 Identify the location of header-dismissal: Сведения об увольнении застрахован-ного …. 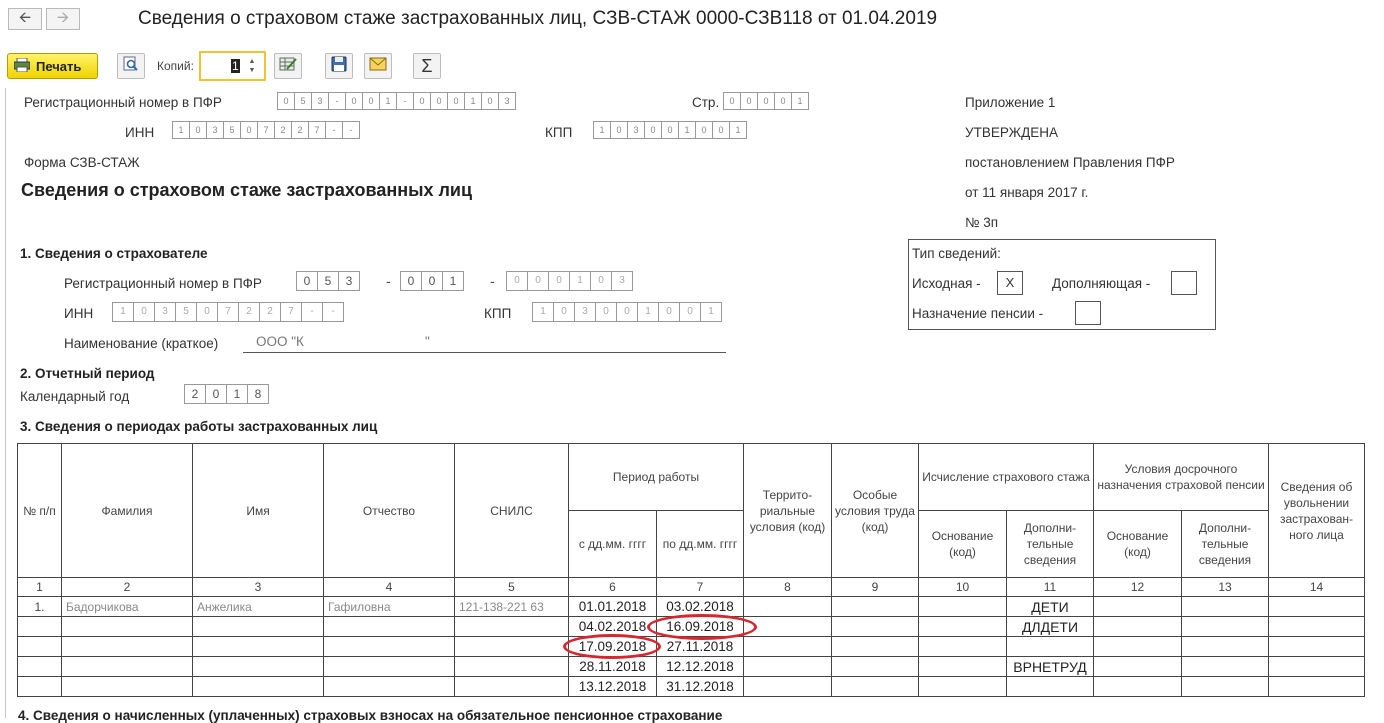
(1316, 510).